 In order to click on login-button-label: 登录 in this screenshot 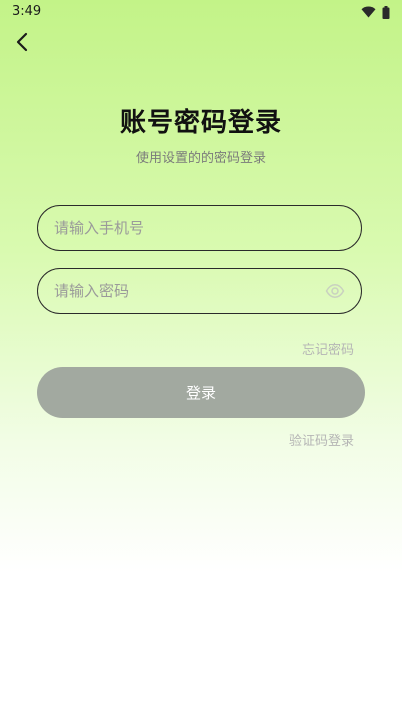, I will do `click(200, 393)`.